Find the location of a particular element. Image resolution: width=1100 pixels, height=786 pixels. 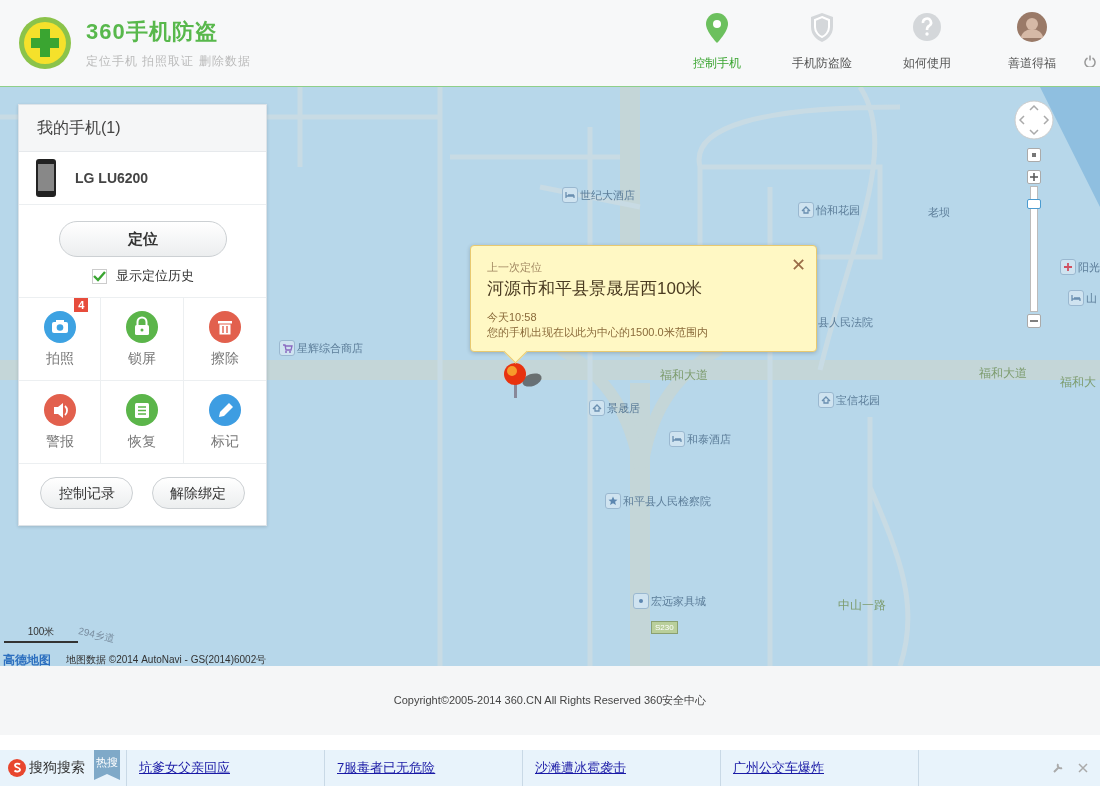

nav-tab: 如何使用 is located at coordinates (926, 43).